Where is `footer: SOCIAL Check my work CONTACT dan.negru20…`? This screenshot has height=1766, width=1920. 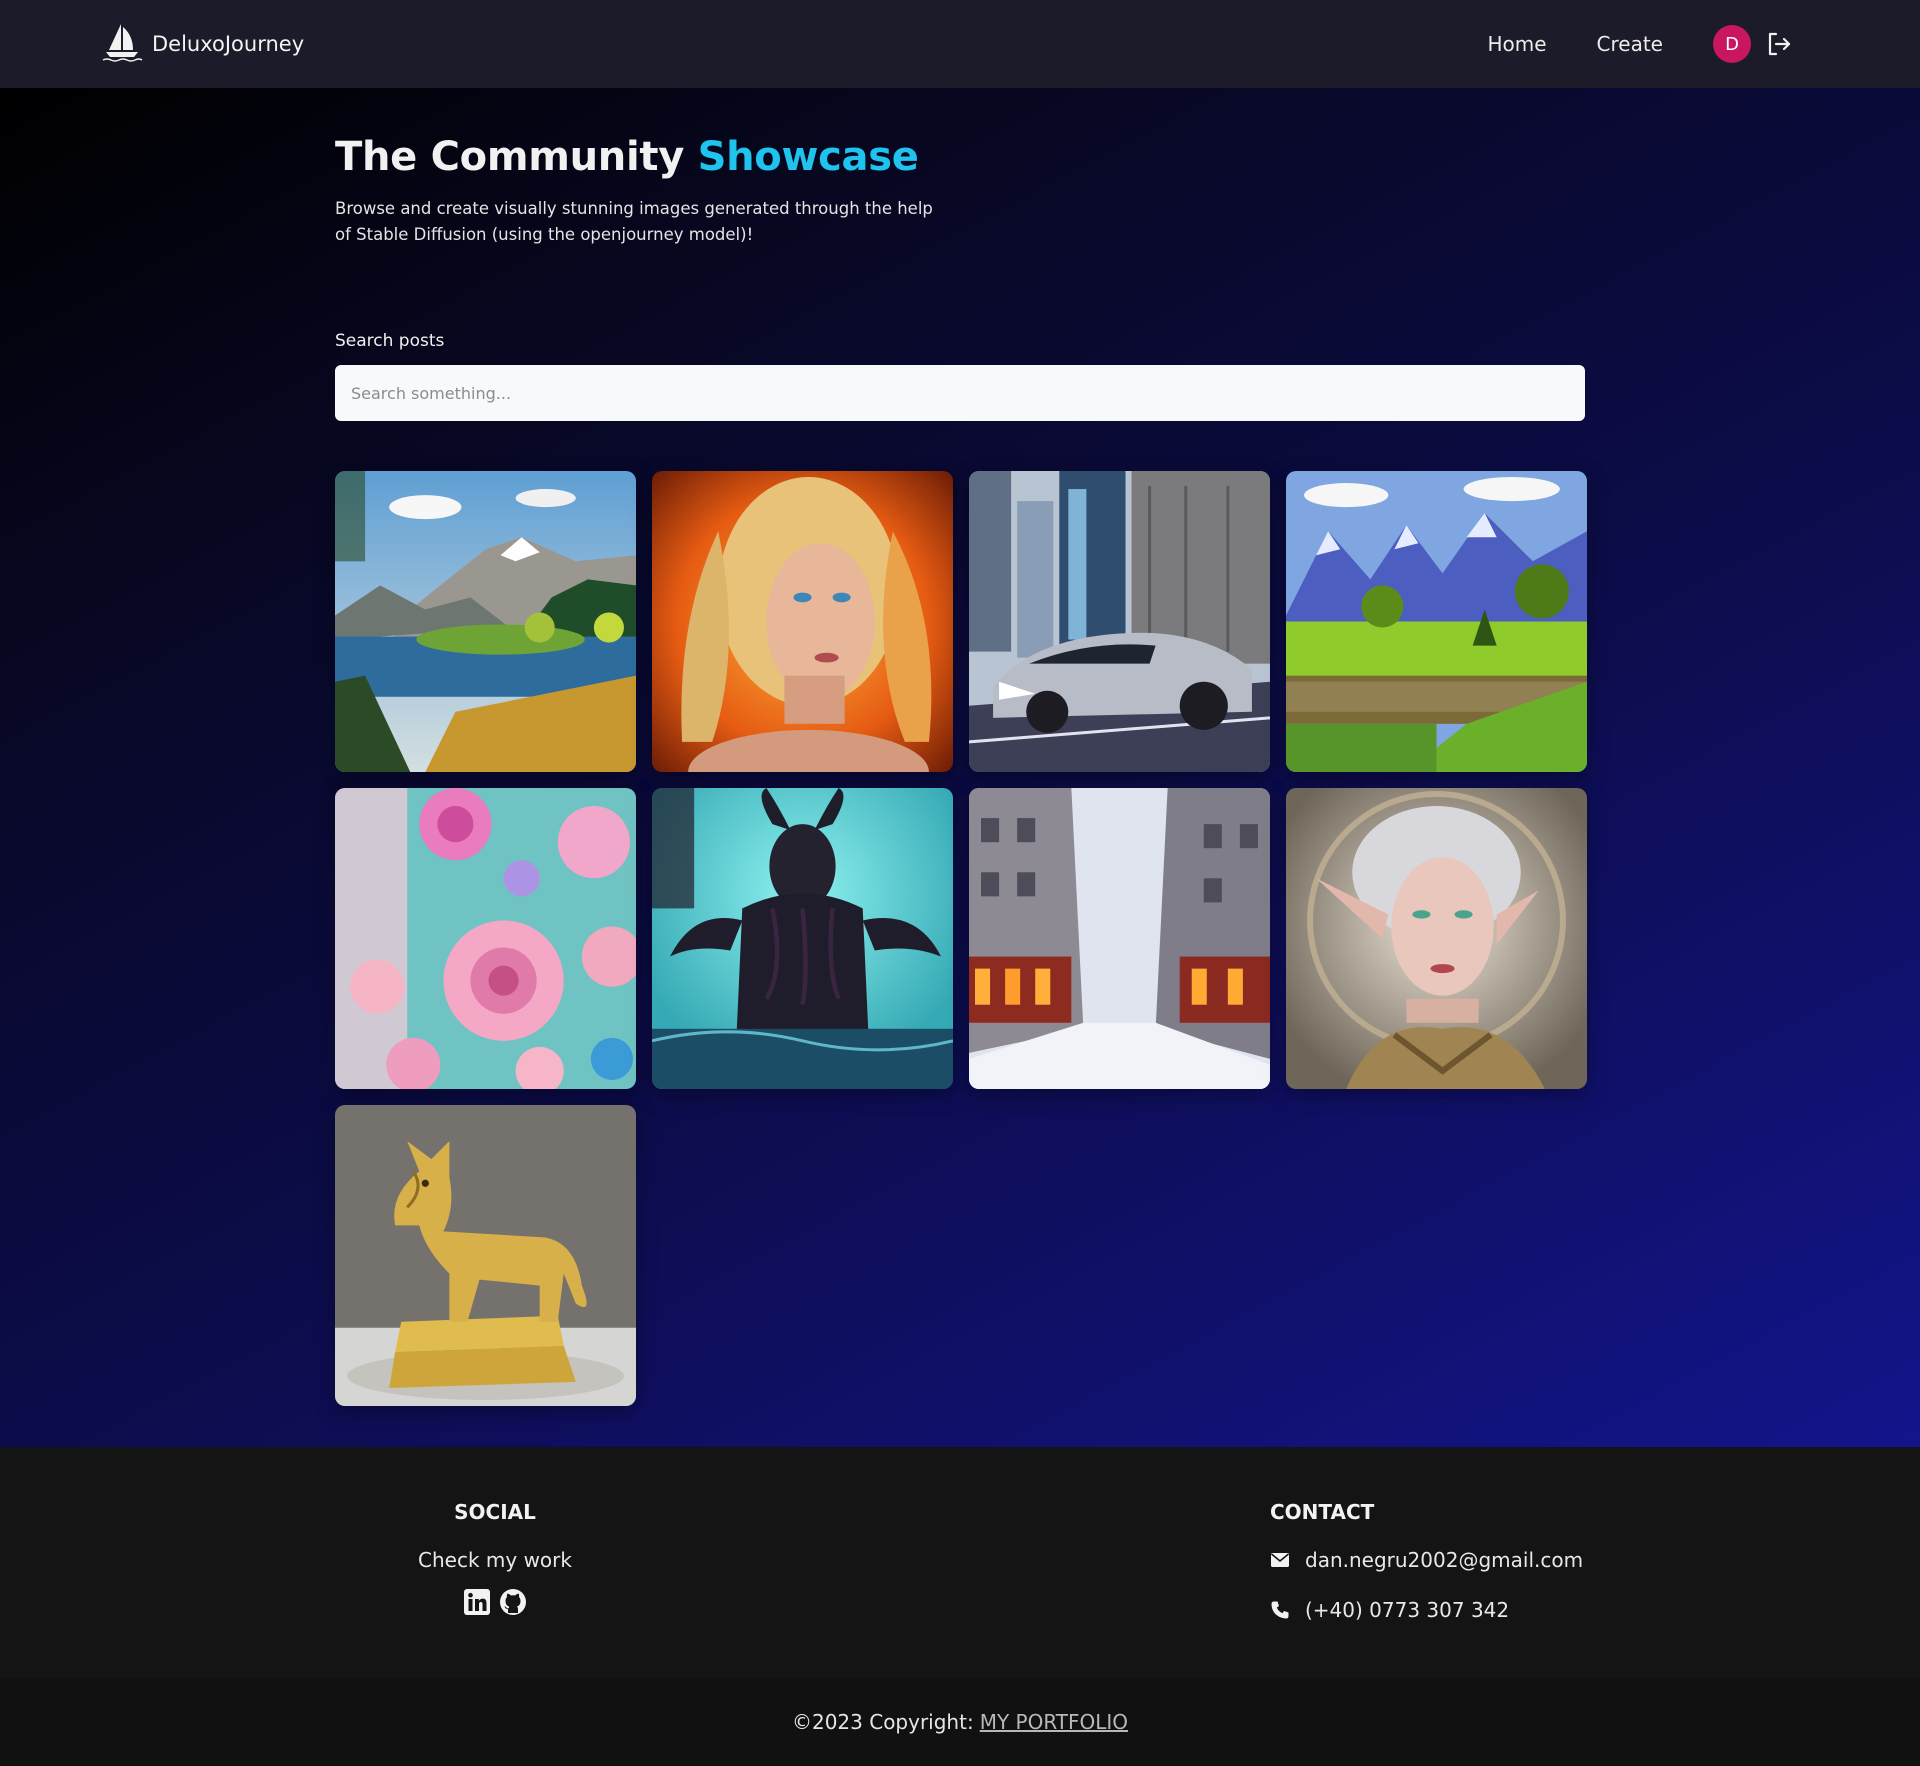
footer: SOCIAL Check my work CONTACT dan.negru20… is located at coordinates (960, 1562).